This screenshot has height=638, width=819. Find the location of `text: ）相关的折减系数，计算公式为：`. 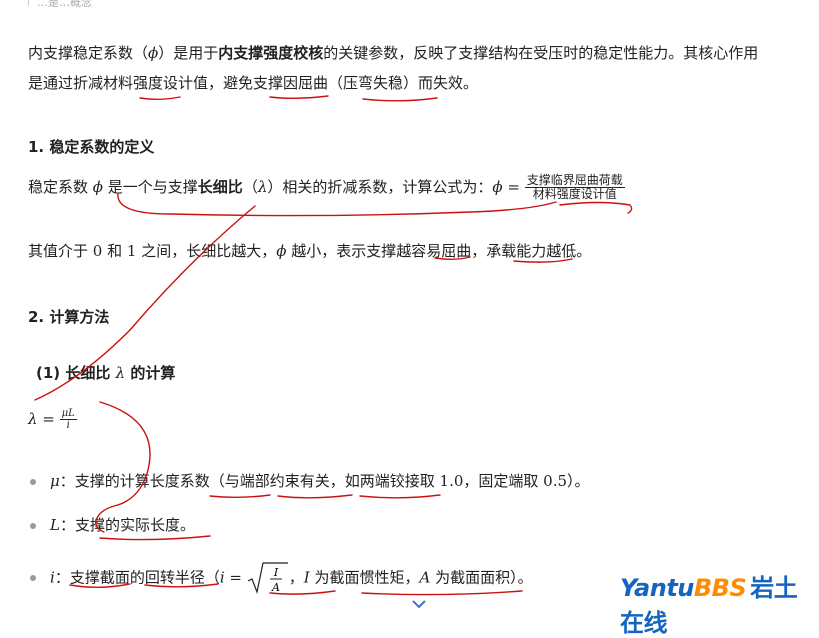

text: ）相关的折减系数，计算公式为： is located at coordinates (380, 187).